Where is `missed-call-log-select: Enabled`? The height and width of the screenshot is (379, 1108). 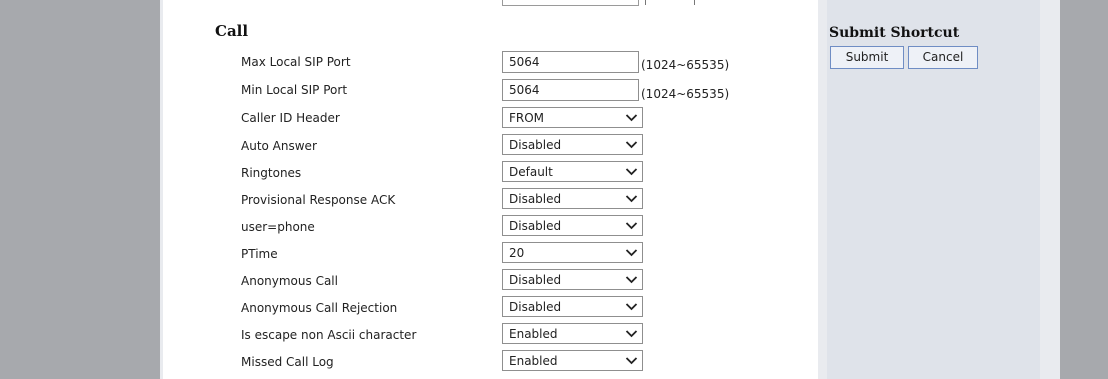 missed-call-log-select: Enabled is located at coordinates (572, 360).